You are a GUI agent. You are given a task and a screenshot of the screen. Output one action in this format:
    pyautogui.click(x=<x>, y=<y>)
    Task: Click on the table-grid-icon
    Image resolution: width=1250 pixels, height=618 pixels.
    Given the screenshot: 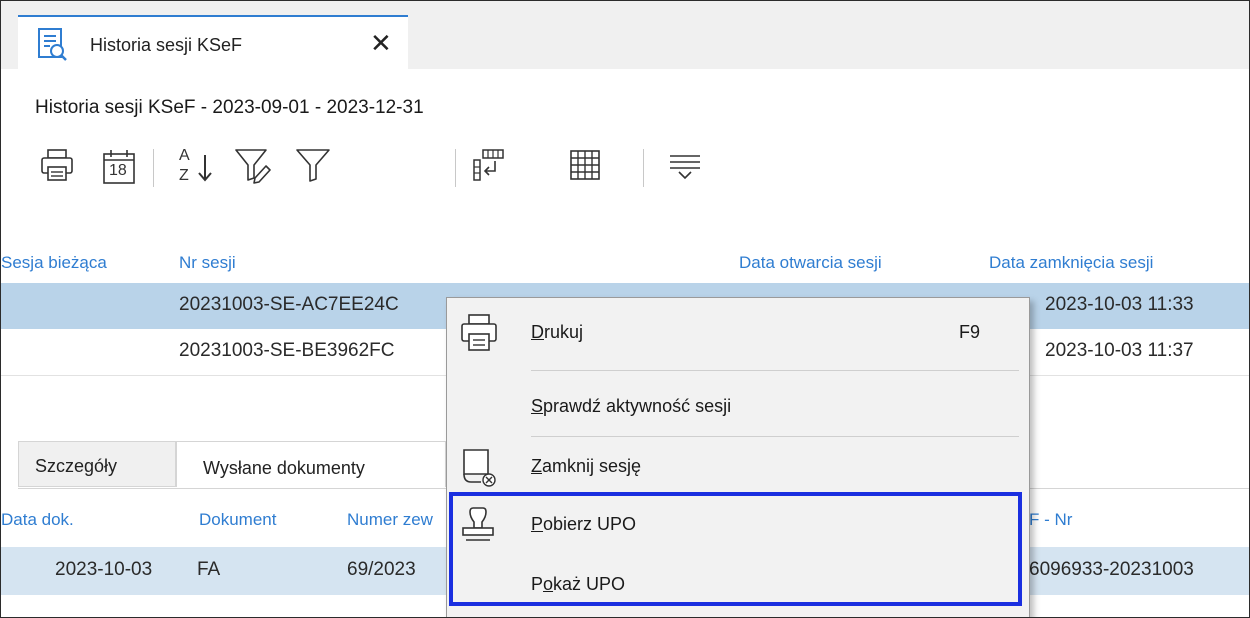 What is the action you would take?
    pyautogui.click(x=585, y=167)
    